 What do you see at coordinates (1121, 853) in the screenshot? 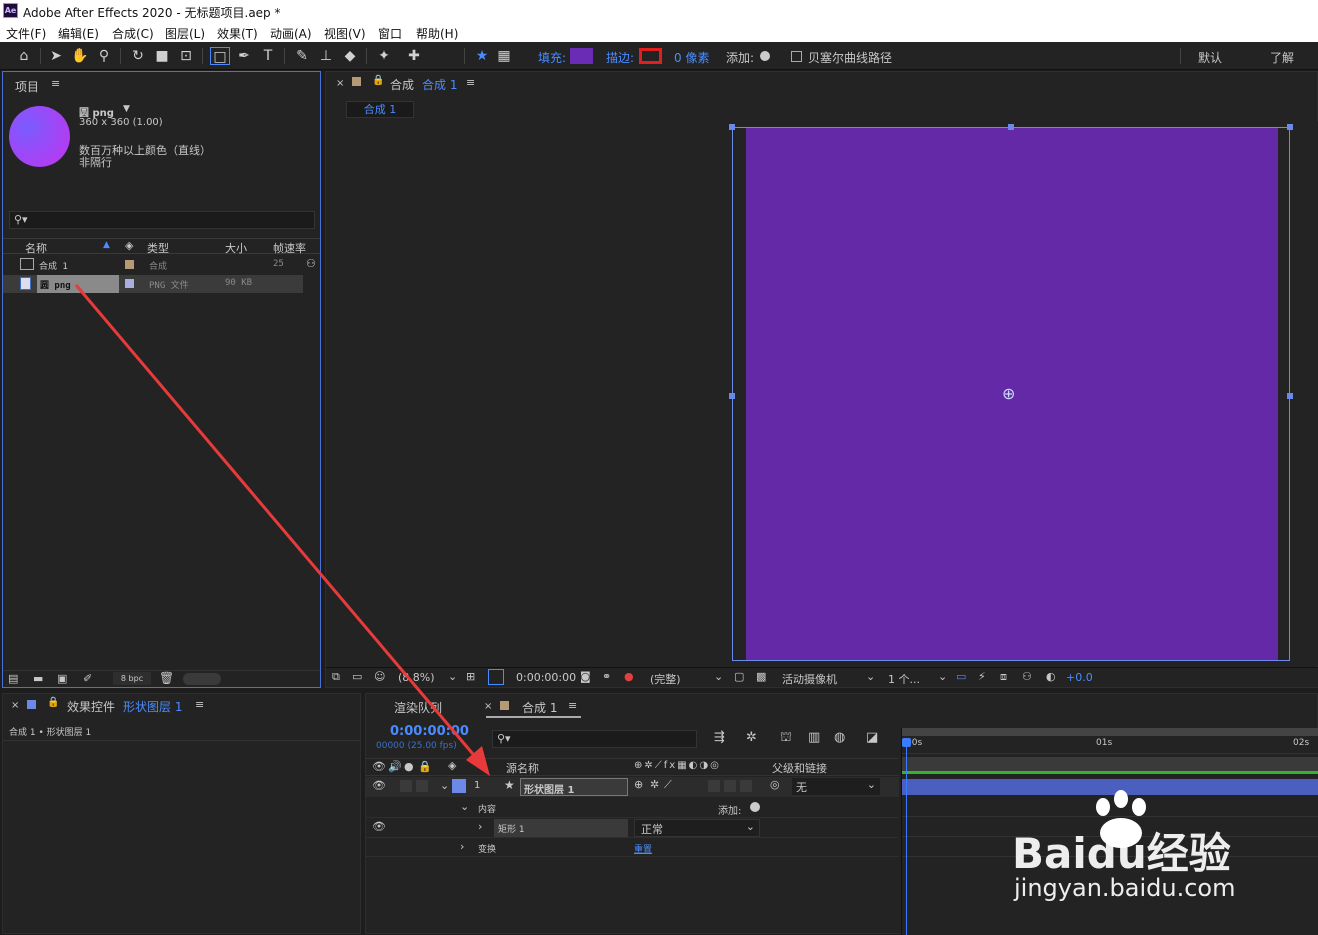
I see `watermark-brand: Baidu经验` at bounding box center [1121, 853].